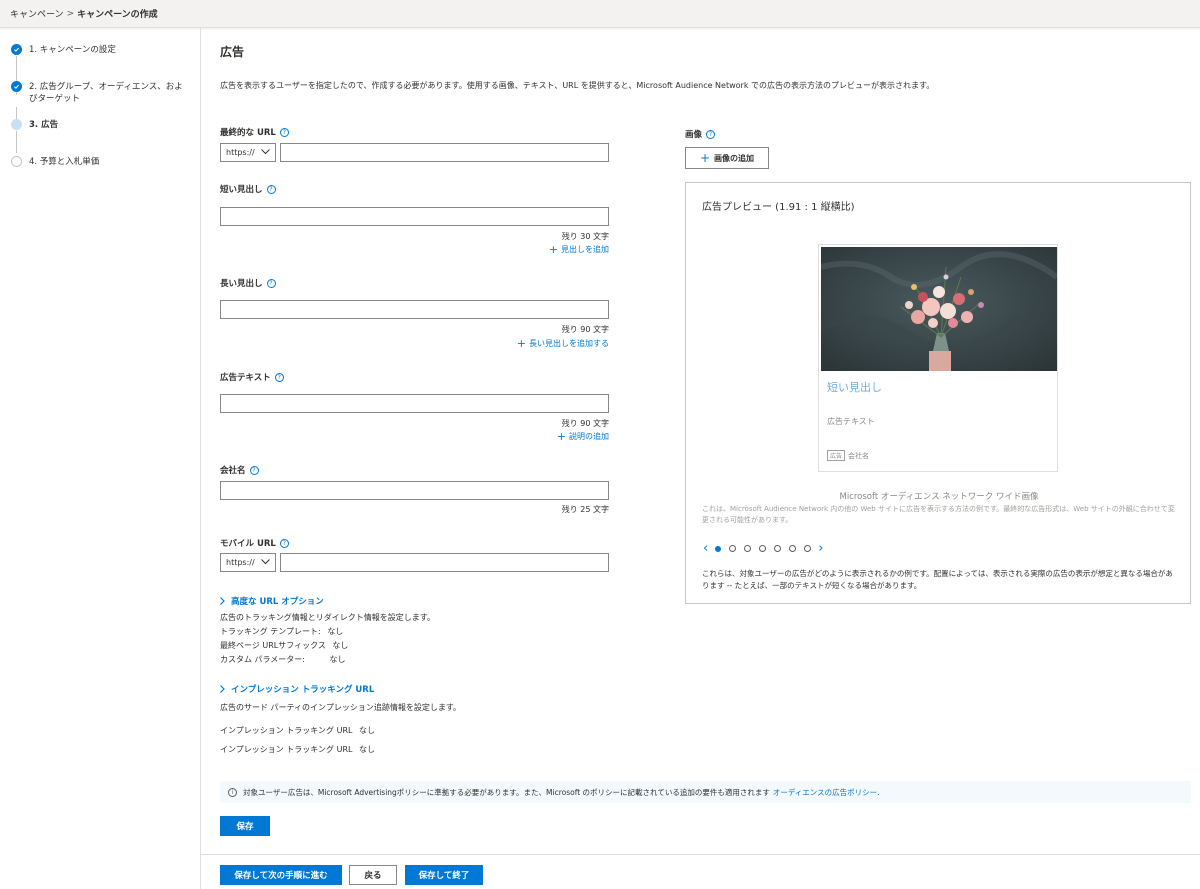 This screenshot has width=1200, height=889. I want to click on ad-text-label: 広告テキスト ?, so click(252, 377).